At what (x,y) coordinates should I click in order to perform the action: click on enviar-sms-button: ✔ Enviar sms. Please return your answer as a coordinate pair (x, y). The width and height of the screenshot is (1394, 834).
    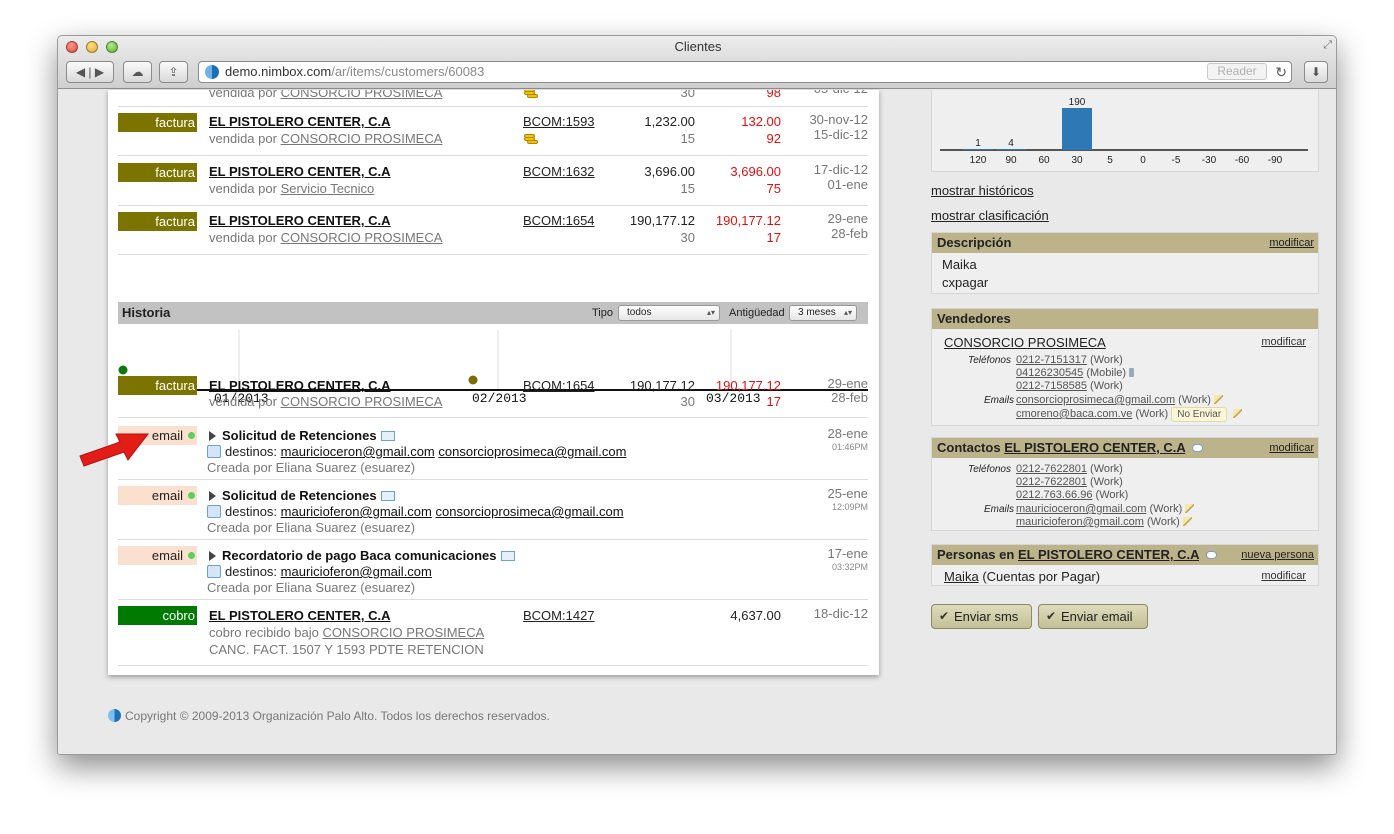
    Looking at the image, I should click on (981, 616).